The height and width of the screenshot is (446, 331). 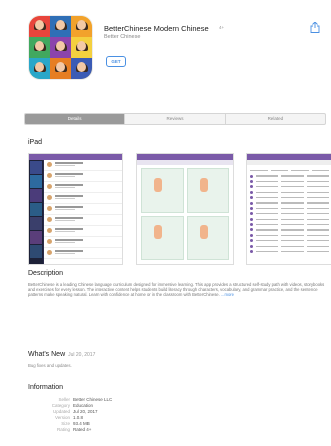 What do you see at coordinates (227, 294) in the screenshot?
I see `more-link: ...more` at bounding box center [227, 294].